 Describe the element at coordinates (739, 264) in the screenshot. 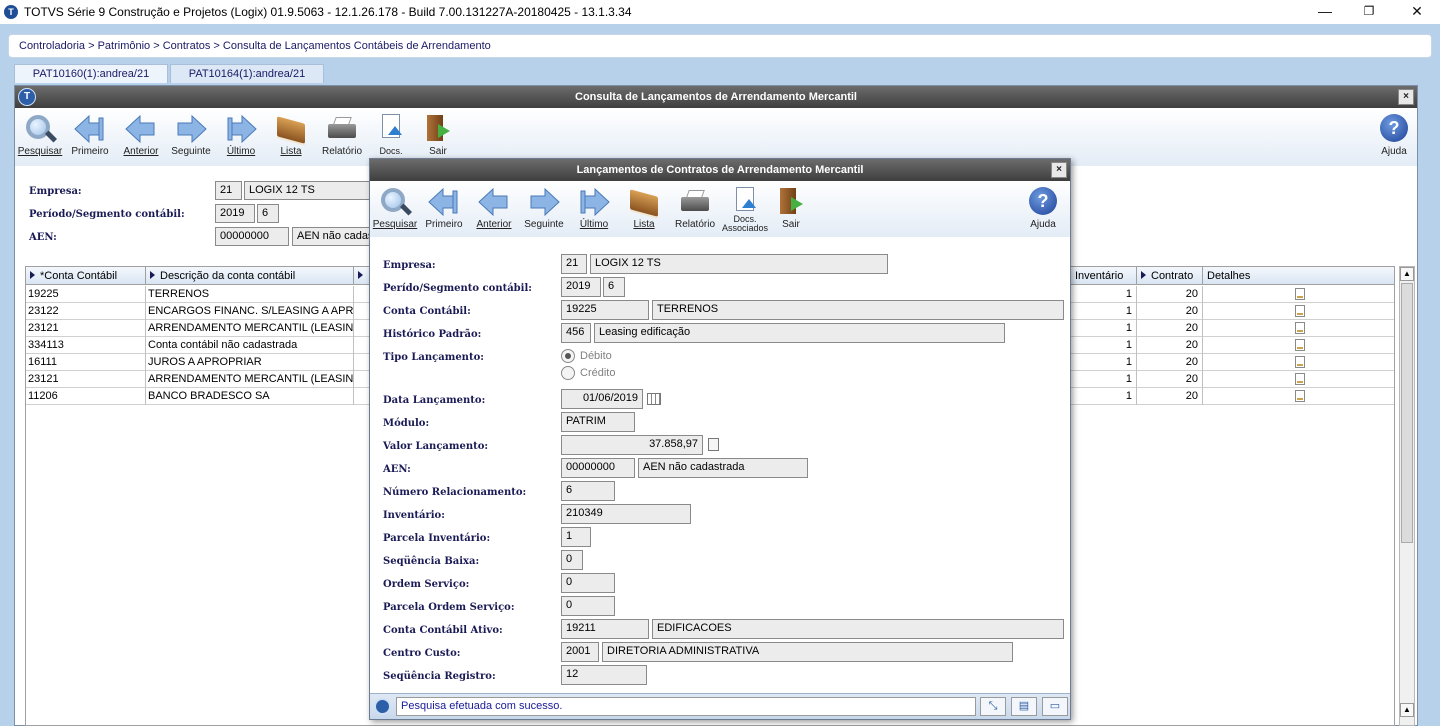

I see `m-empresa-name-field: LOGIX 12 TS` at that location.